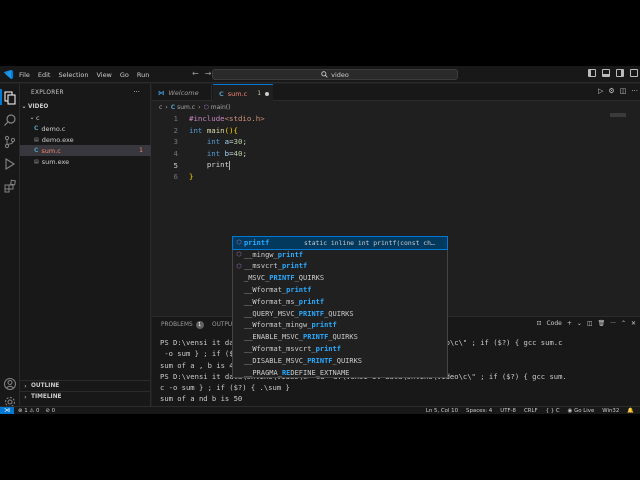 The height and width of the screenshot is (480, 640). I want to click on split-terminal-icon: ◫, so click(590, 323).